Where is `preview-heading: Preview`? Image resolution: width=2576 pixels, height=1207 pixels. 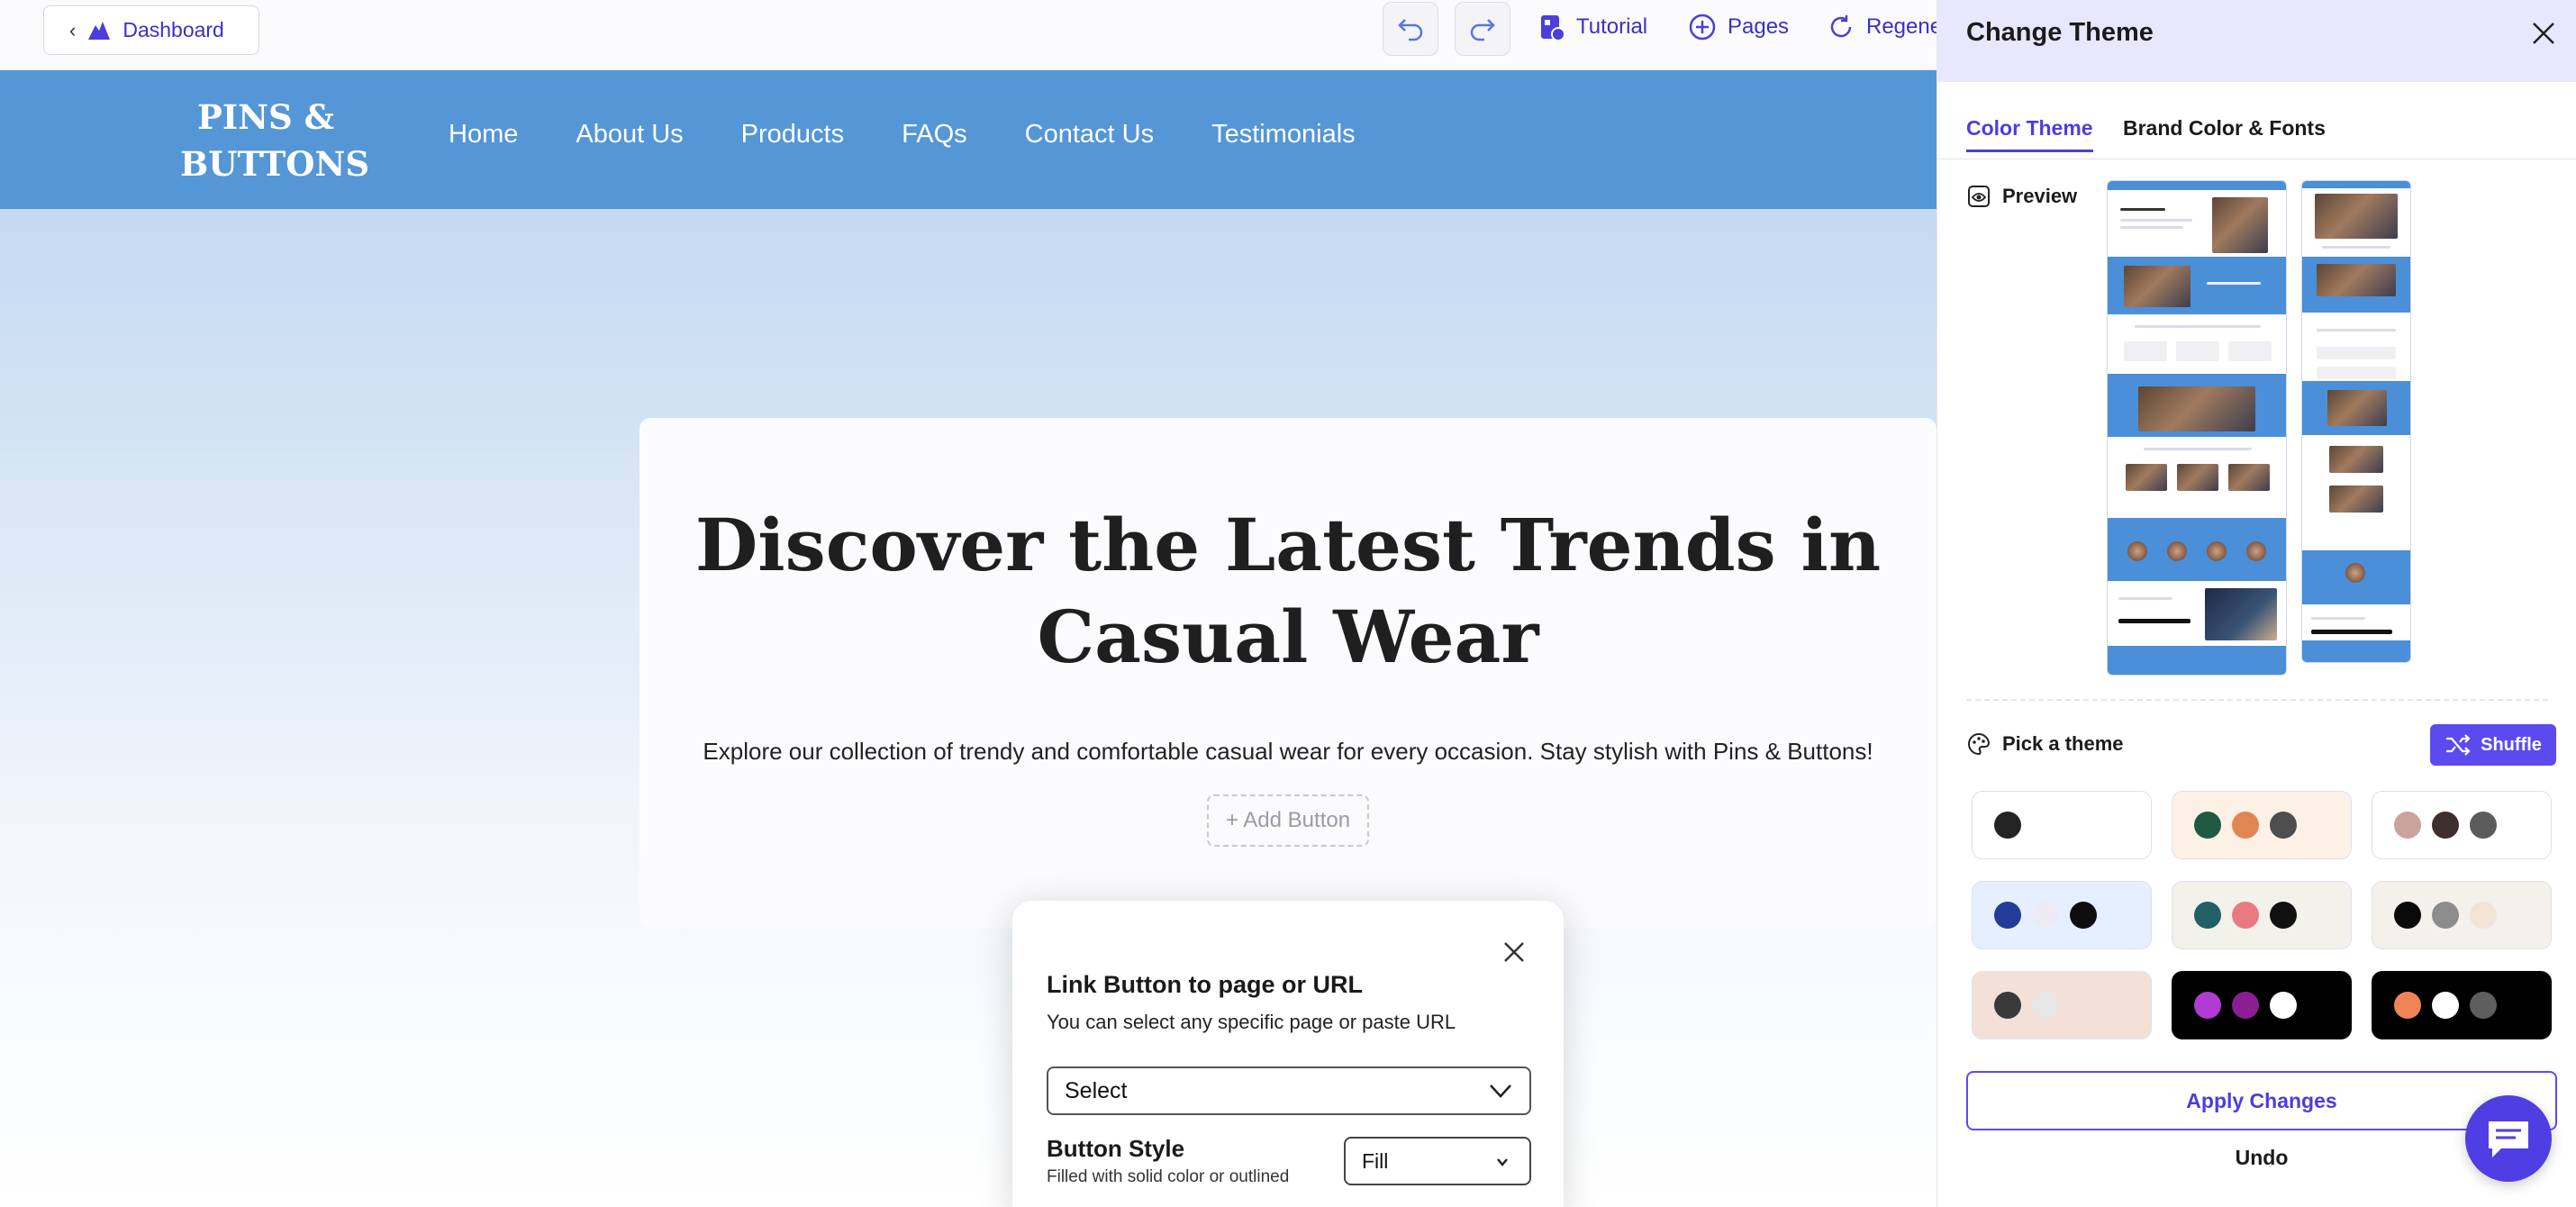 preview-heading: Preview is located at coordinates (2021, 196).